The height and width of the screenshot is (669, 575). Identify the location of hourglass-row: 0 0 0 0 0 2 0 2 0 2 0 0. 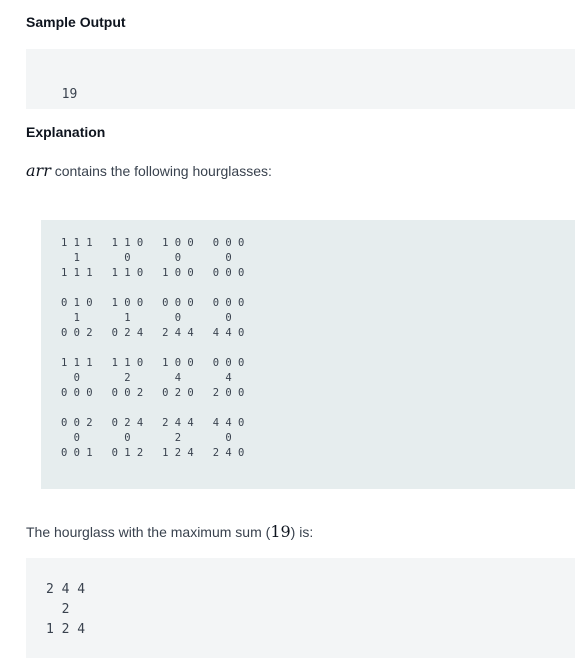
(153, 393).